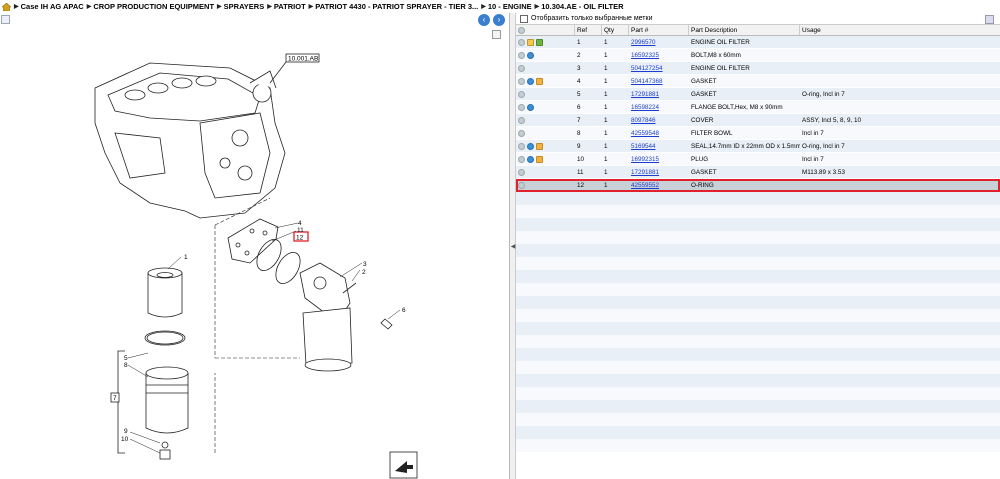 The image size is (1000, 479). Describe the element at coordinates (524, 18) in the screenshot. I see `show-selected-only-checkbox` at that location.